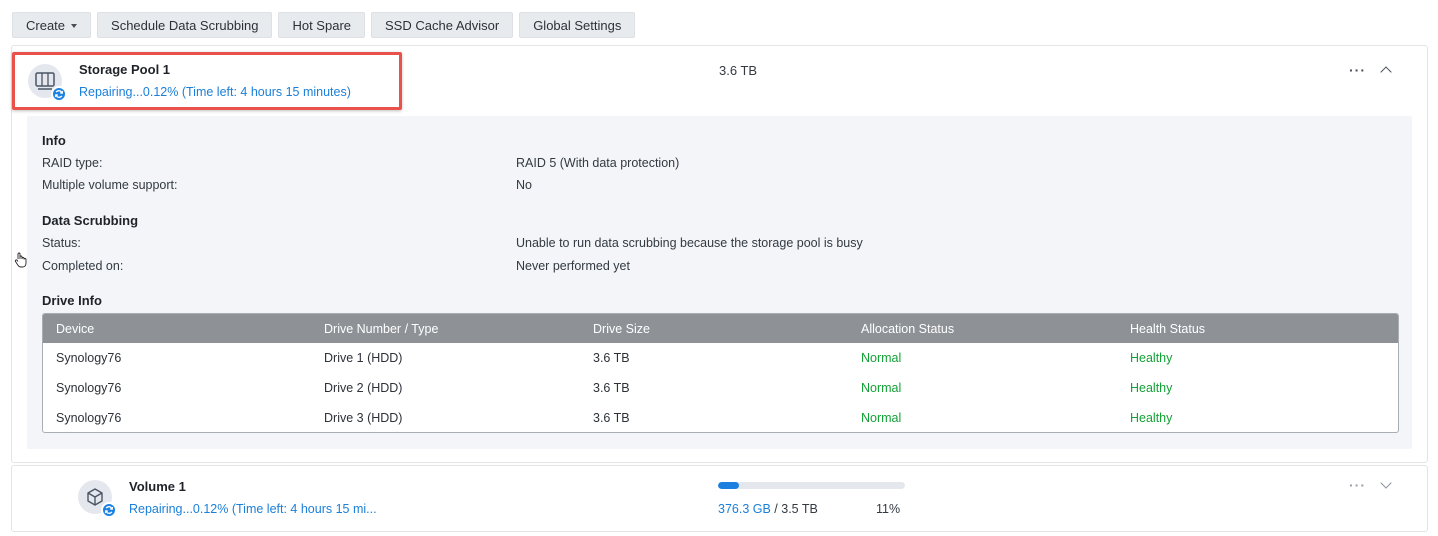 This screenshot has height=536, width=1438. What do you see at coordinates (573, 266) in the screenshot?
I see `completed-on-value: Never performed yet` at bounding box center [573, 266].